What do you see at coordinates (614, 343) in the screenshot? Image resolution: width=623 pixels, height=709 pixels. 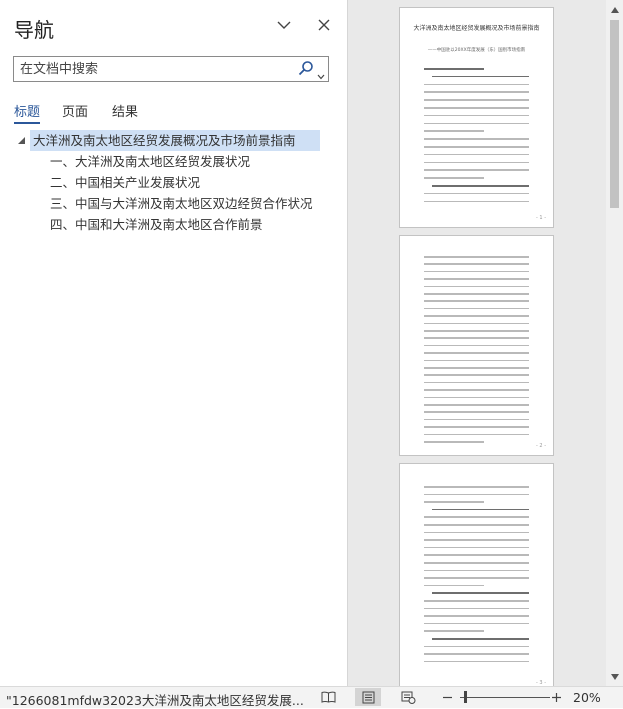 I see `vertical-scrollbar` at bounding box center [614, 343].